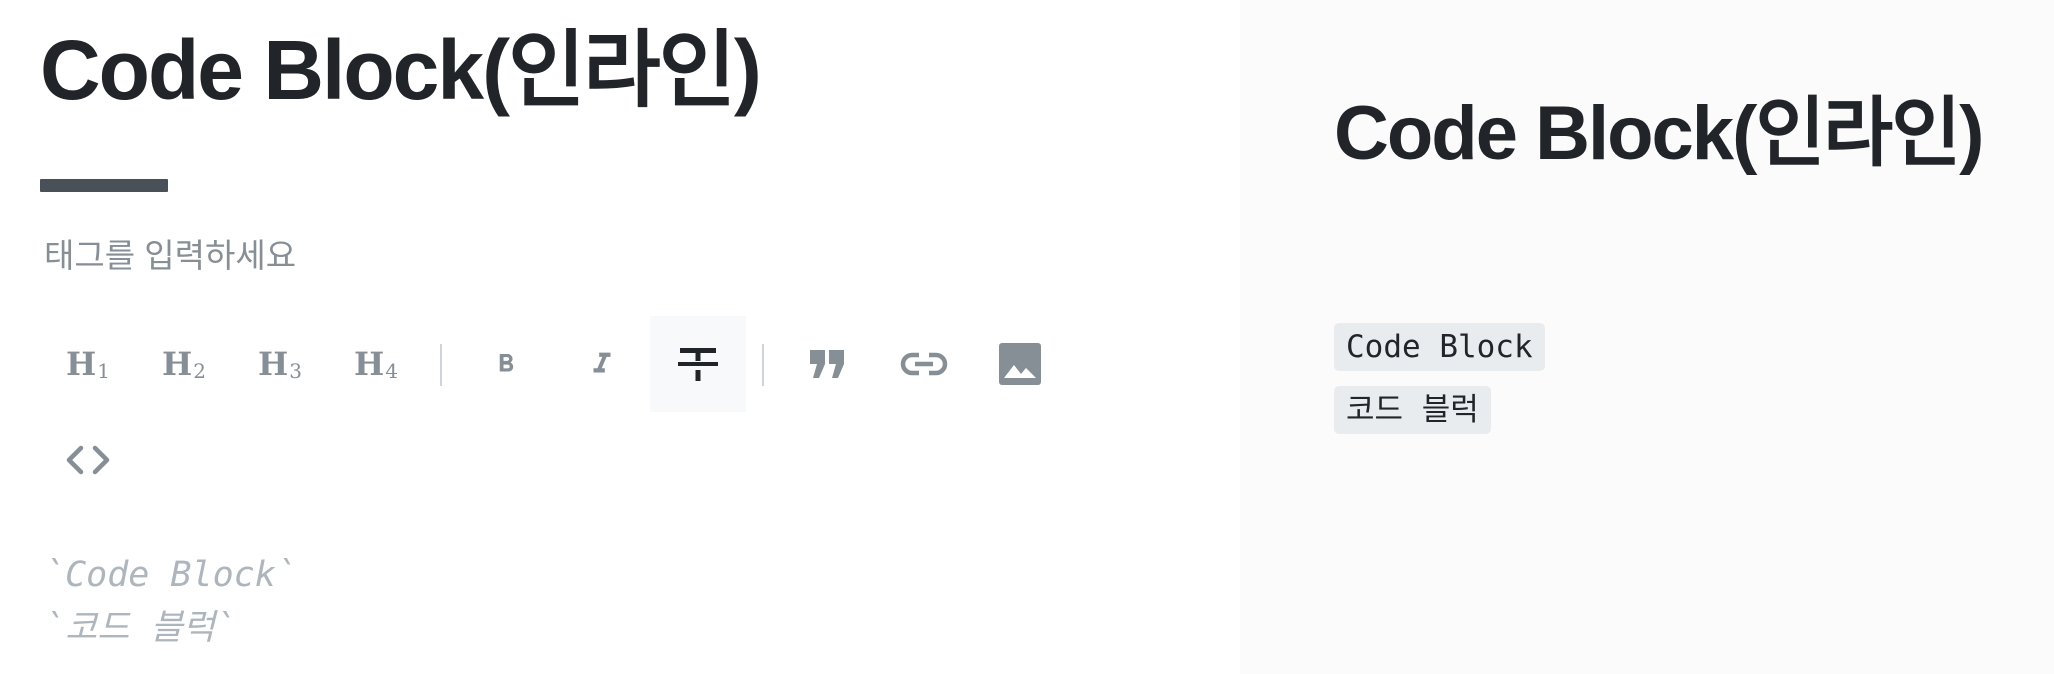 This screenshot has width=2054, height=674. I want to click on content-line: `코드 블럭`, so click(140, 628).